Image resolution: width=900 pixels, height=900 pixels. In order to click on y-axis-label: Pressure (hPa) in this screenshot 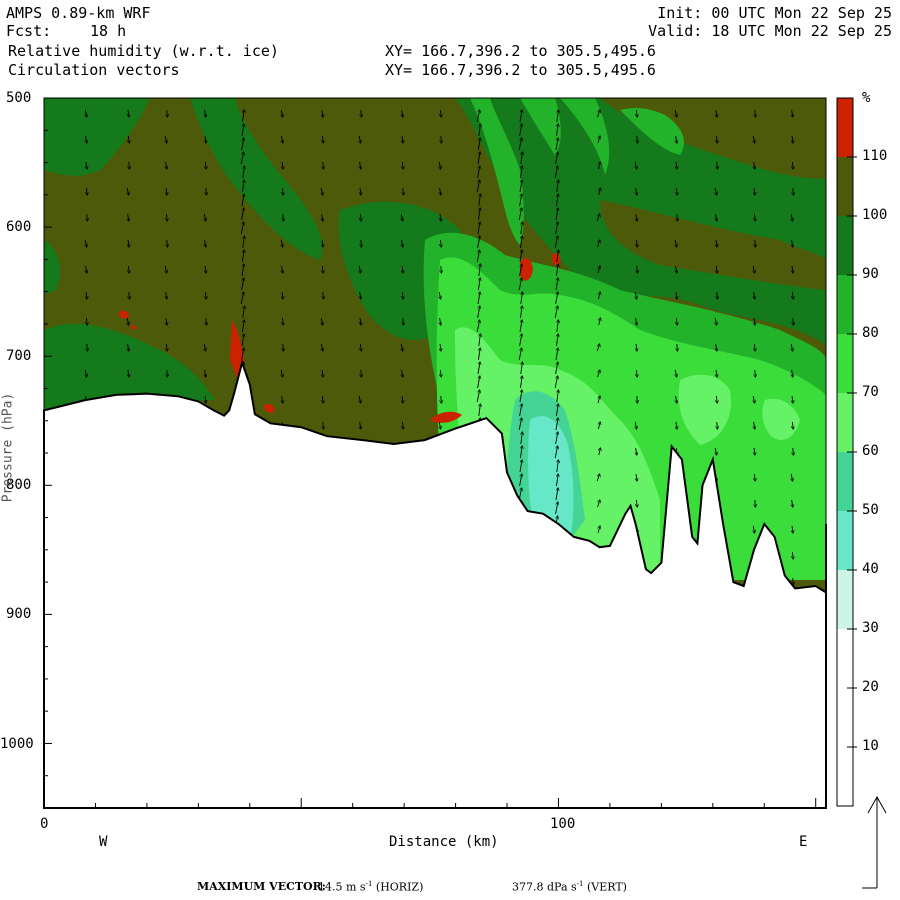, I will do `click(8, 447)`.